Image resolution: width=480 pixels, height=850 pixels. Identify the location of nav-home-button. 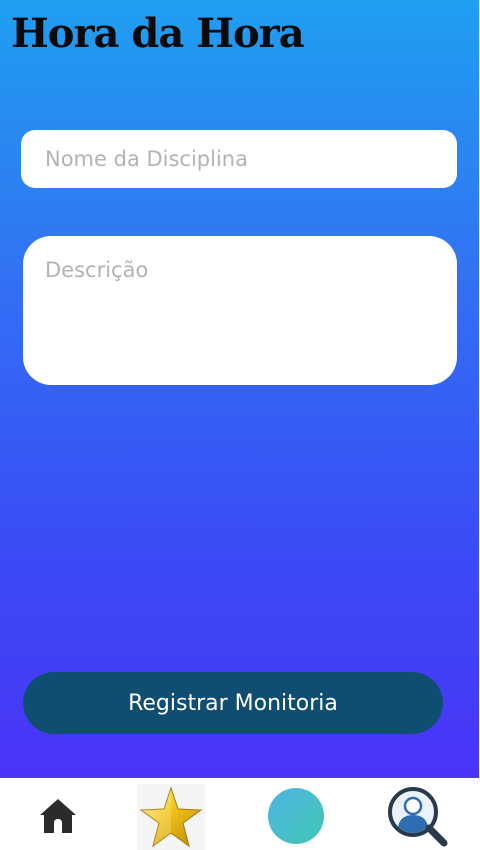
(58, 816).